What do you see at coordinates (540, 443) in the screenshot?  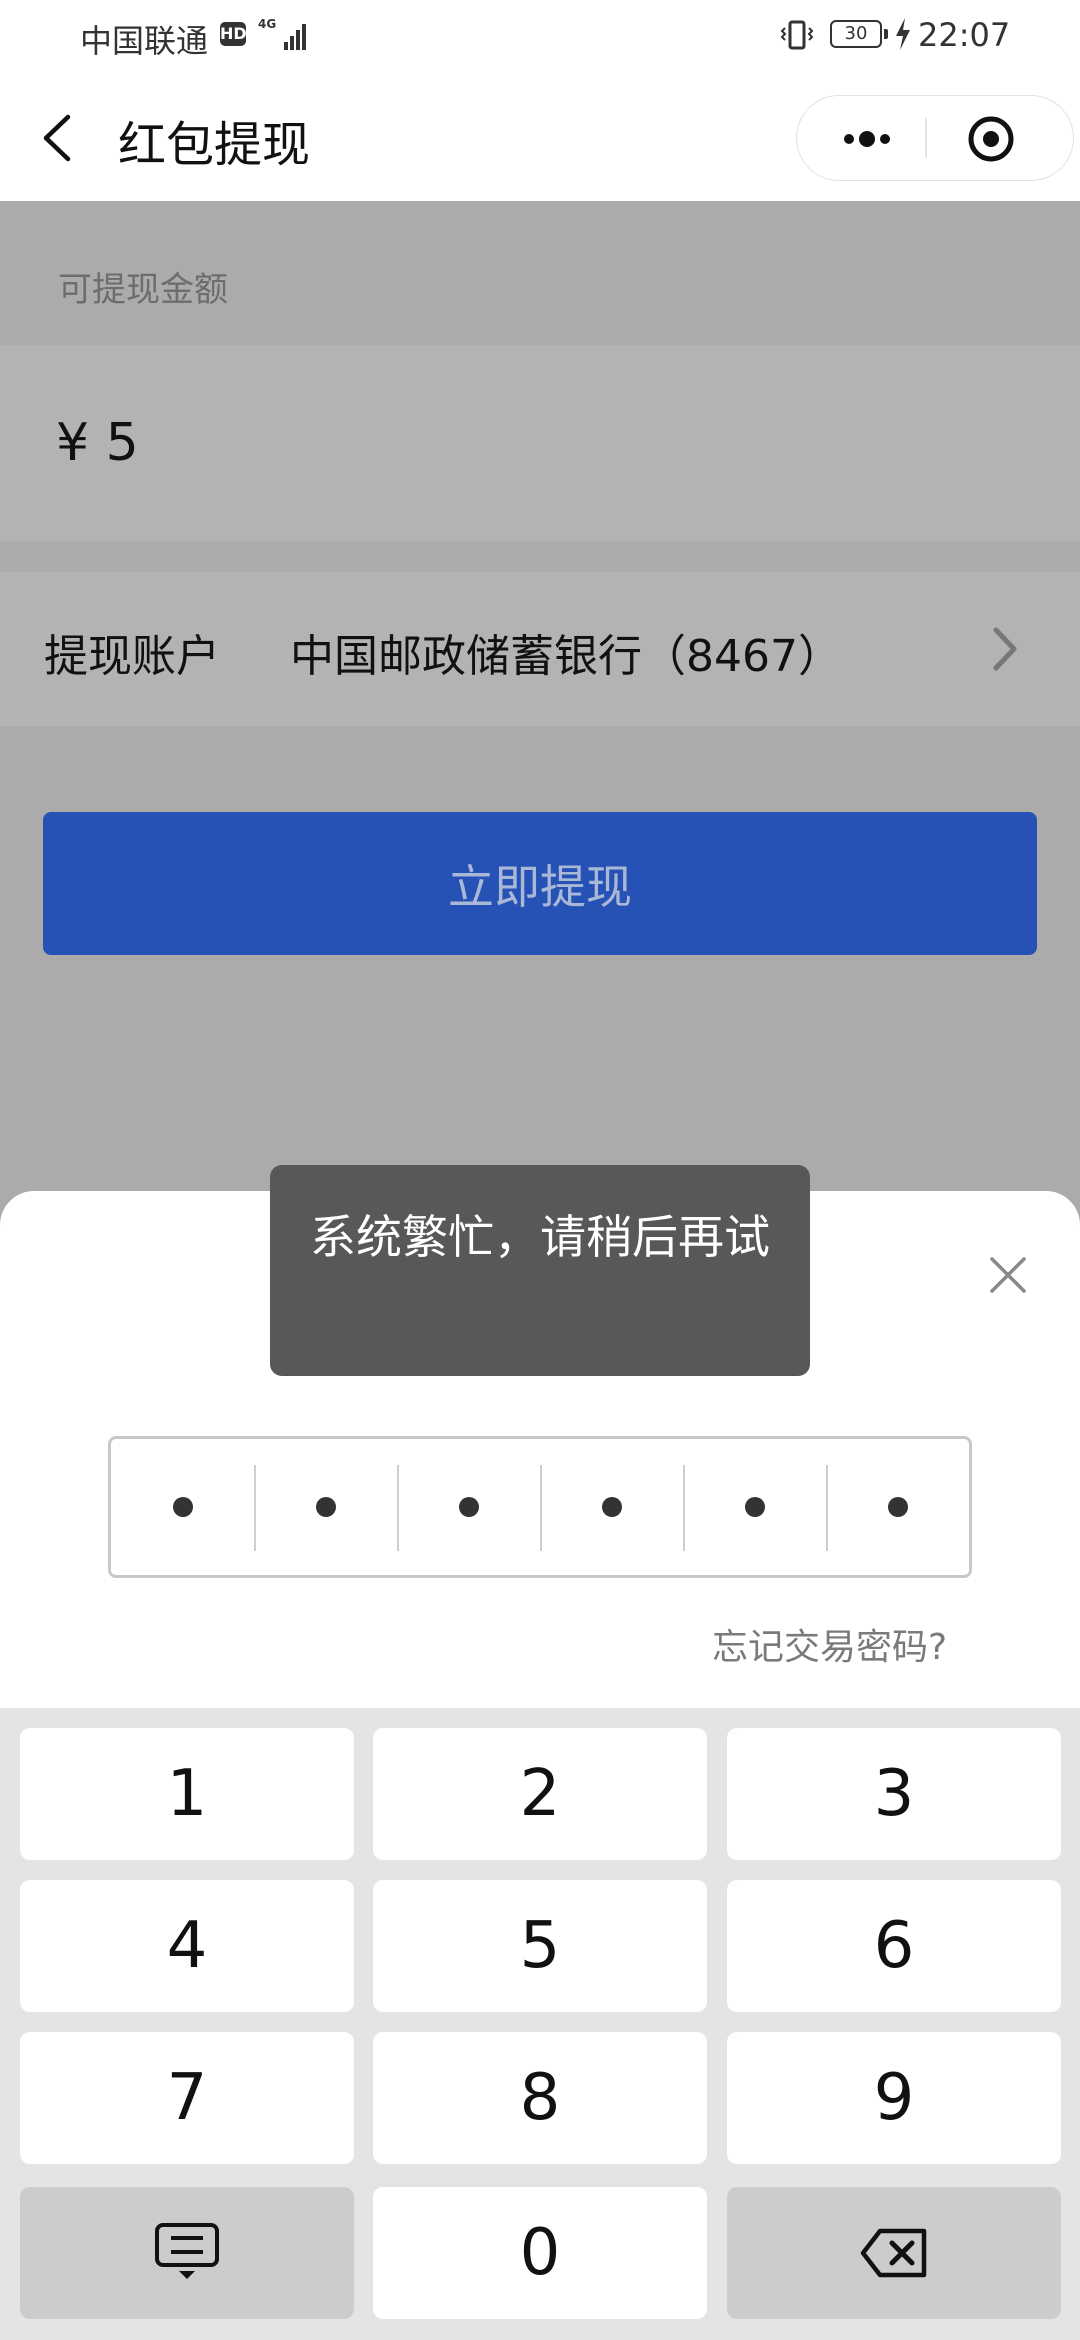 I see `amount-row: ¥ 5` at bounding box center [540, 443].